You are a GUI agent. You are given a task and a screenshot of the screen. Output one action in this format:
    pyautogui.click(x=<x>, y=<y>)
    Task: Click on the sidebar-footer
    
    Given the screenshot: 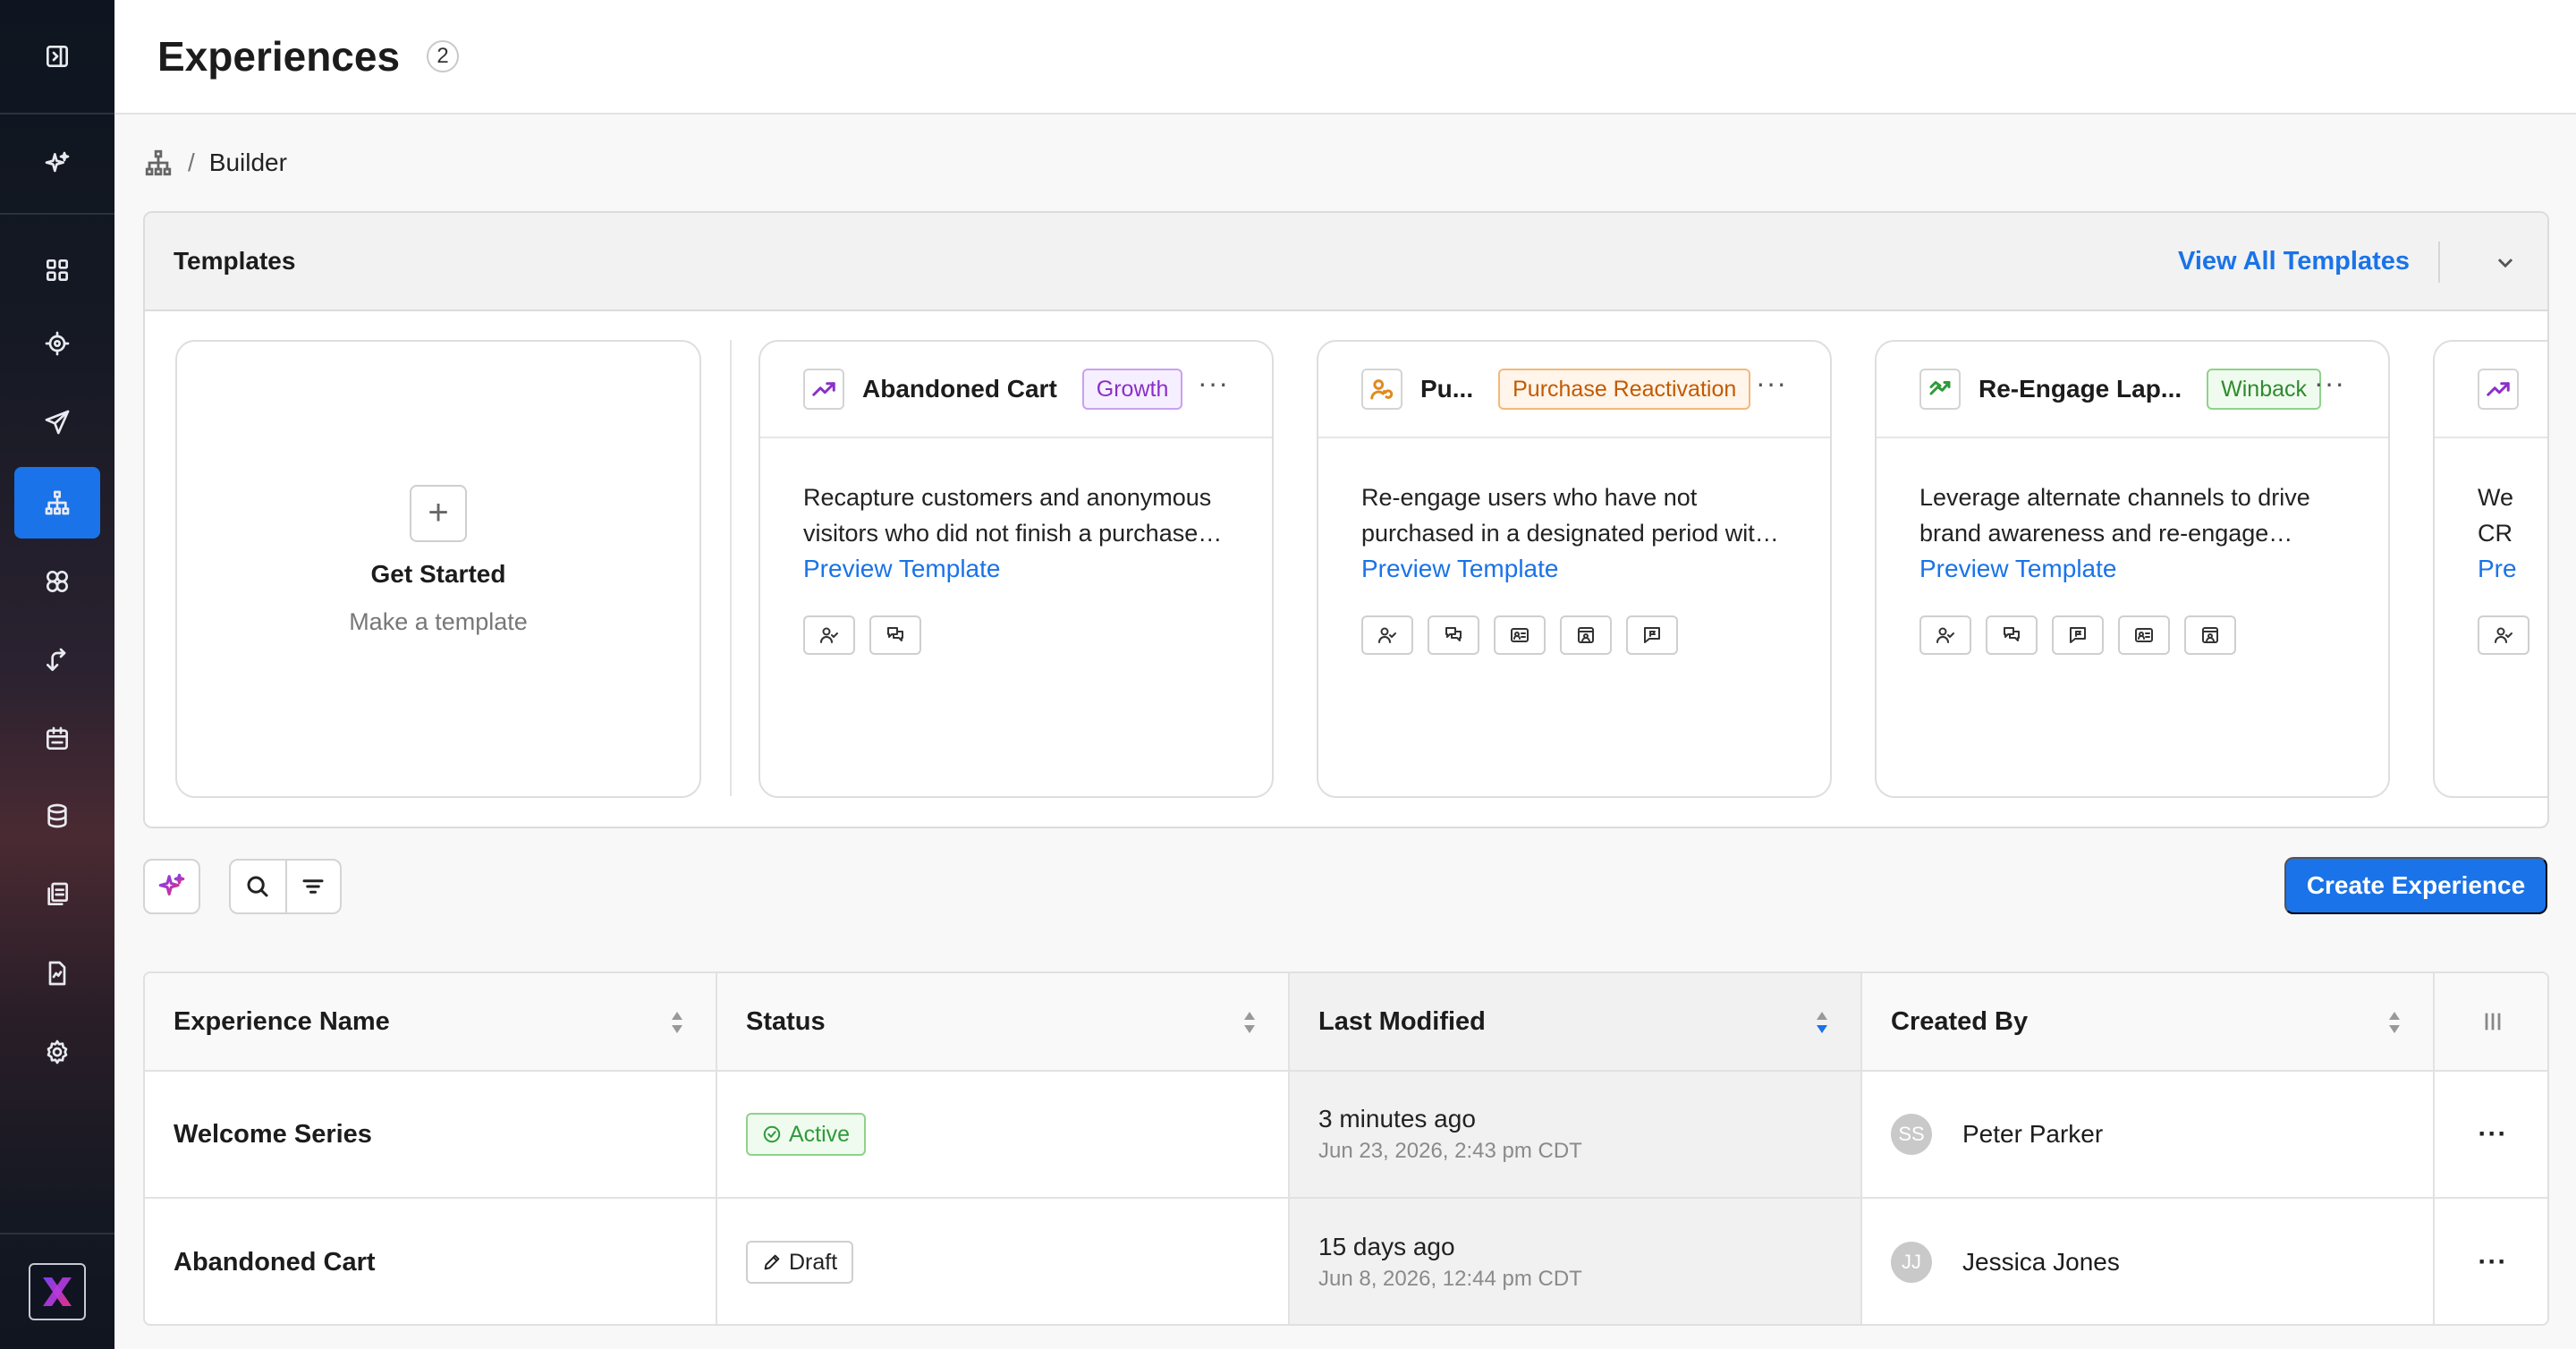 What is the action you would take?
    pyautogui.click(x=57, y=1291)
    